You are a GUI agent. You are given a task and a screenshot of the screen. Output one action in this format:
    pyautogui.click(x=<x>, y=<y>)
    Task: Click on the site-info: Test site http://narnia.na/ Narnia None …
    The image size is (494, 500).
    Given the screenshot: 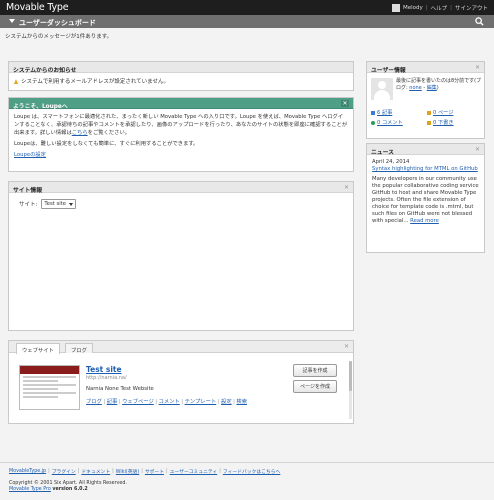 What is the action you would take?
    pyautogui.click(x=178, y=385)
    